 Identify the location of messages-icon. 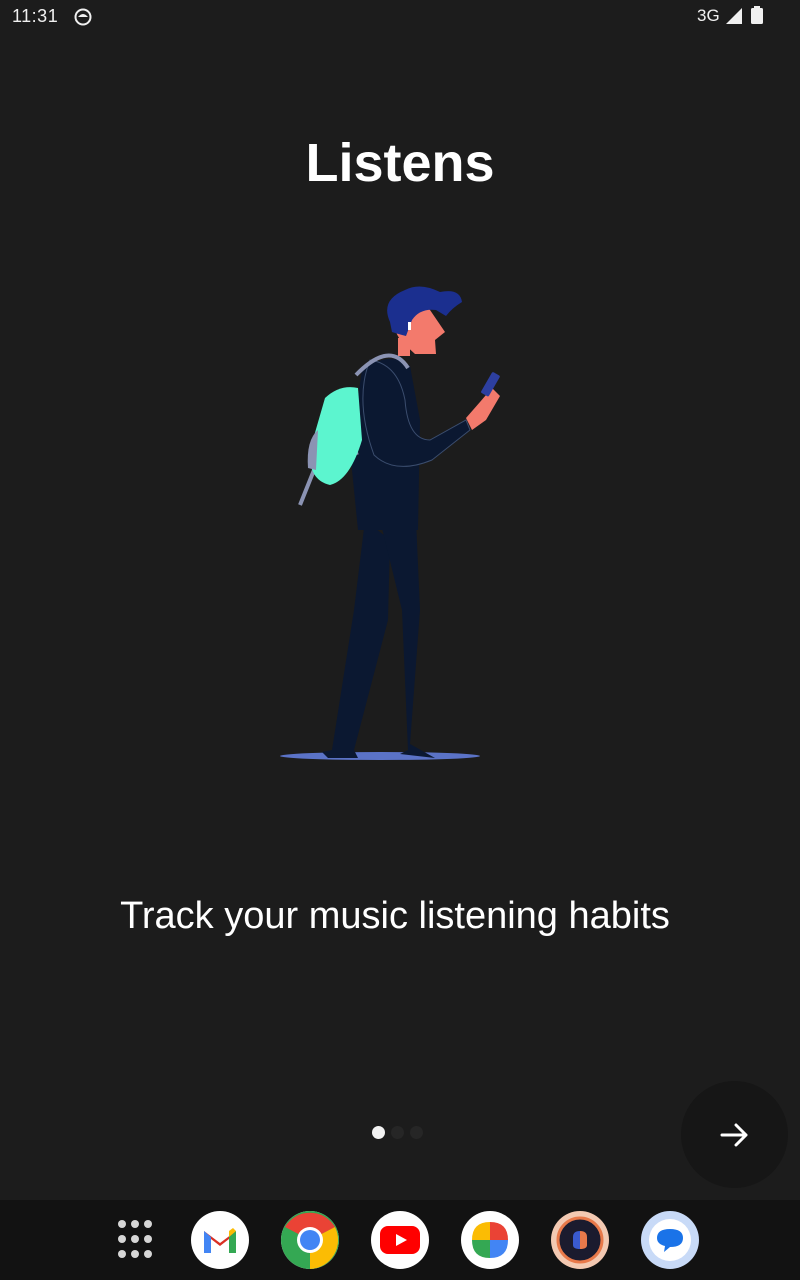
(670, 1240).